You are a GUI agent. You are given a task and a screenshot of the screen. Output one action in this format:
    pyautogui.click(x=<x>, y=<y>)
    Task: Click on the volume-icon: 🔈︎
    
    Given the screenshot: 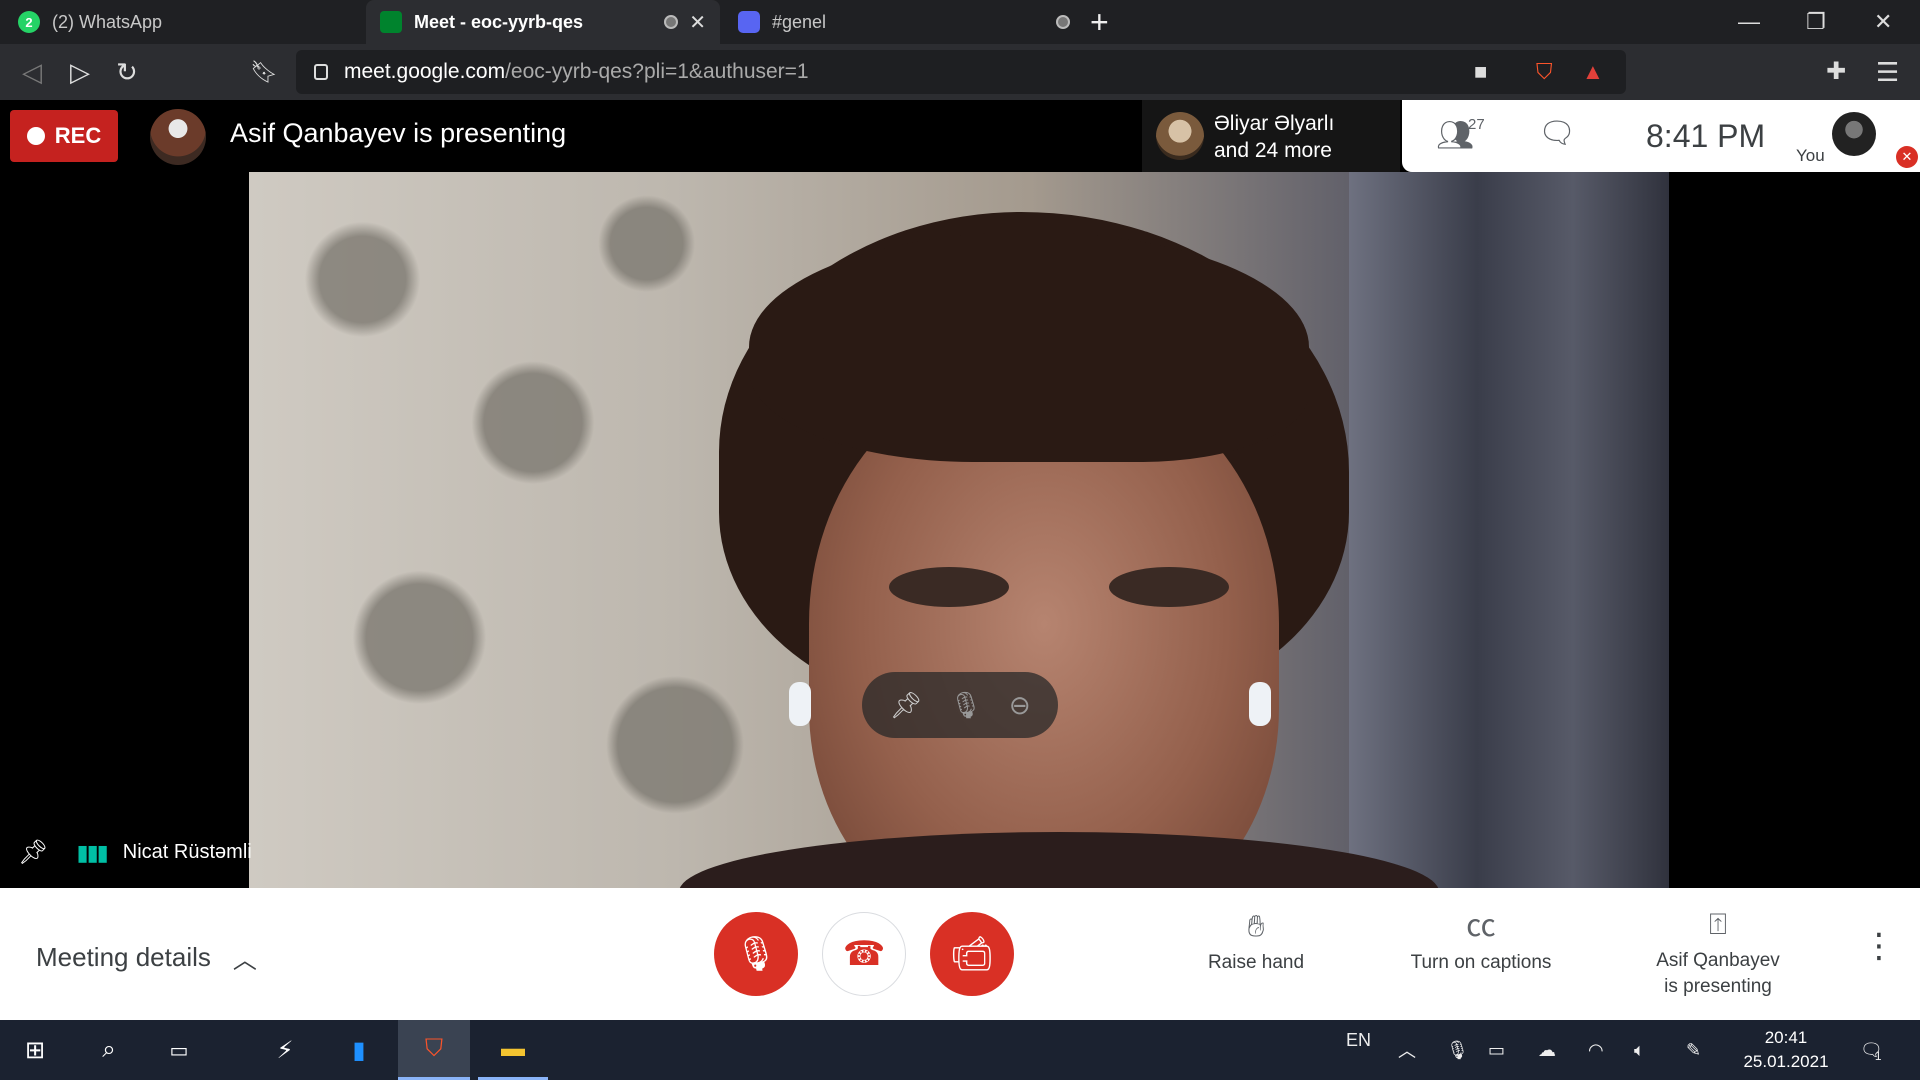 What is the action you would take?
    pyautogui.click(x=1639, y=1050)
    